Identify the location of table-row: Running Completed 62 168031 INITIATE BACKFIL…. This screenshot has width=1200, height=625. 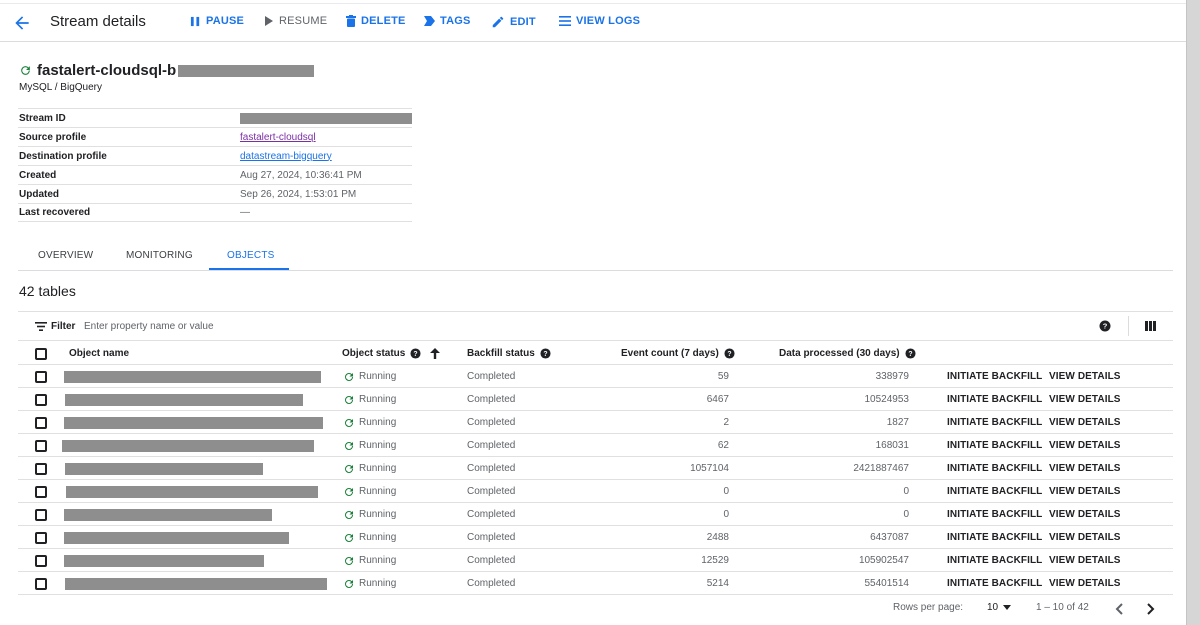
(595, 445).